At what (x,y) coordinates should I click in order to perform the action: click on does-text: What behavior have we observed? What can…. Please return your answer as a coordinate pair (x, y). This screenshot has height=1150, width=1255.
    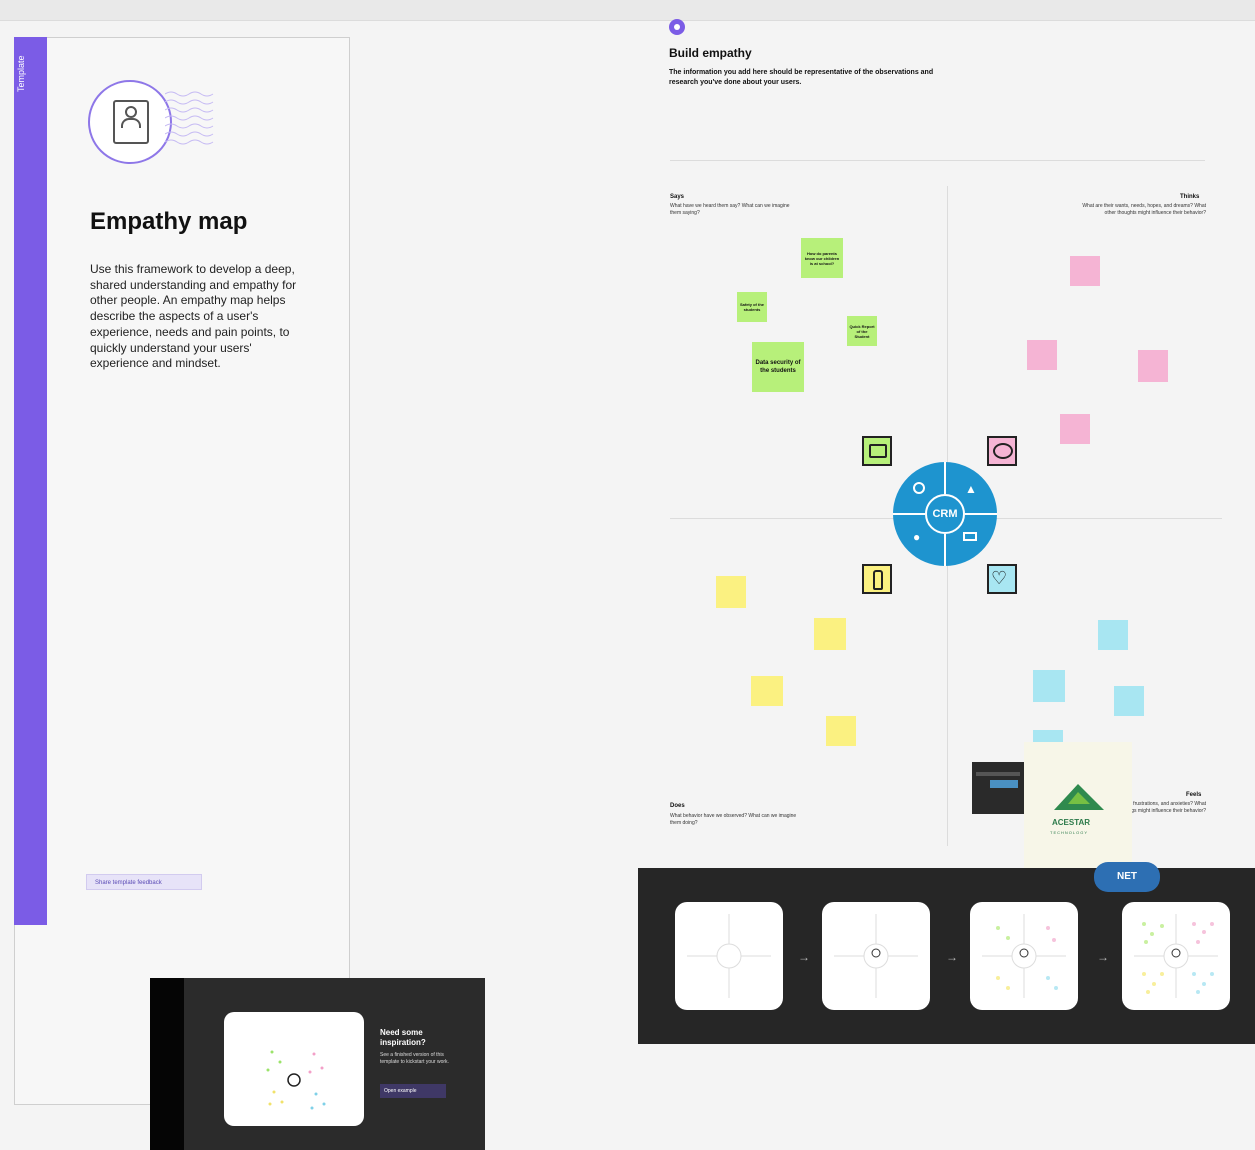
    Looking at the image, I should click on (733, 819).